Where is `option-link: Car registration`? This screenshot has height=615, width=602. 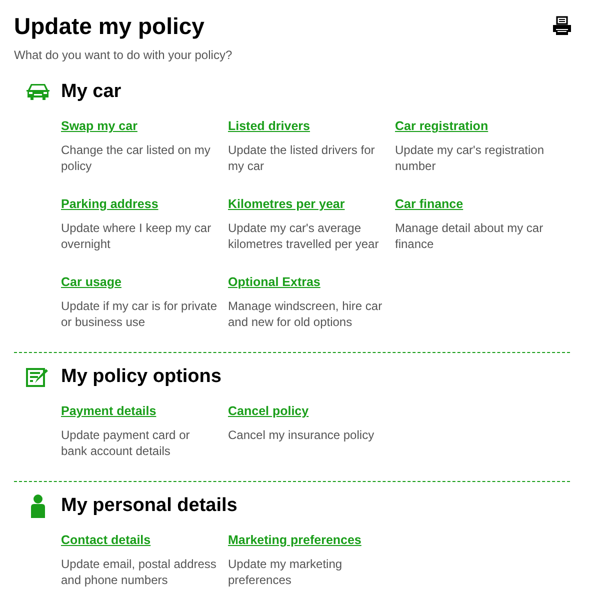 option-link: Car registration is located at coordinates (441, 126).